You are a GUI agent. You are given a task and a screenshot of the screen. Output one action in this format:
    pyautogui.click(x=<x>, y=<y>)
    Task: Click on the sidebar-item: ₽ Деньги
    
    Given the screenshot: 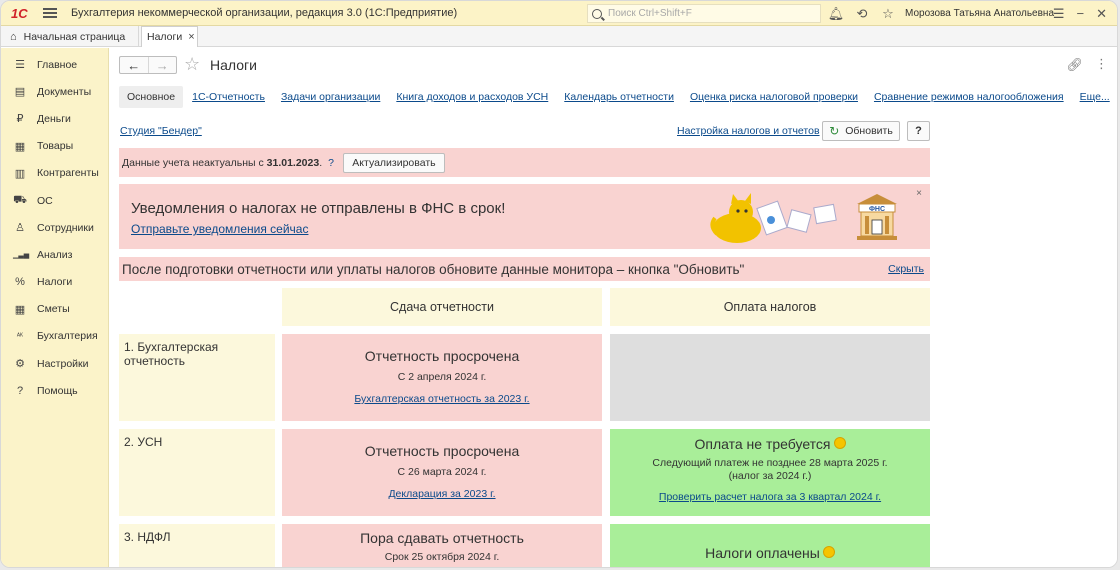 What is the action you would take?
    pyautogui.click(x=54, y=118)
    